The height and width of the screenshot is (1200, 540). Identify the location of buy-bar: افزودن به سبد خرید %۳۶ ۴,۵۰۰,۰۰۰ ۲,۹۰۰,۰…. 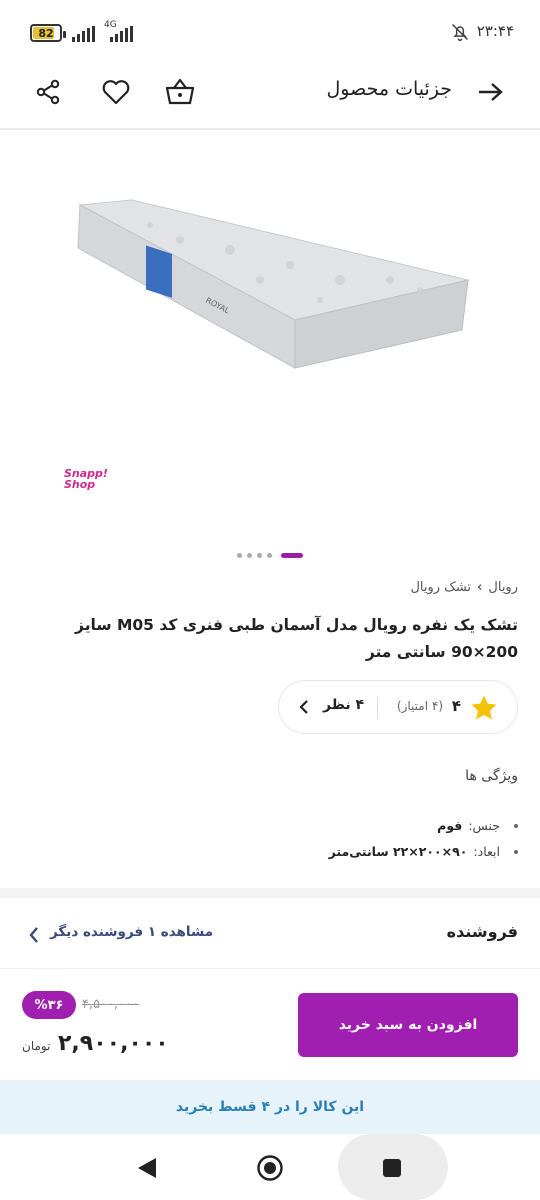
(270, 1024).